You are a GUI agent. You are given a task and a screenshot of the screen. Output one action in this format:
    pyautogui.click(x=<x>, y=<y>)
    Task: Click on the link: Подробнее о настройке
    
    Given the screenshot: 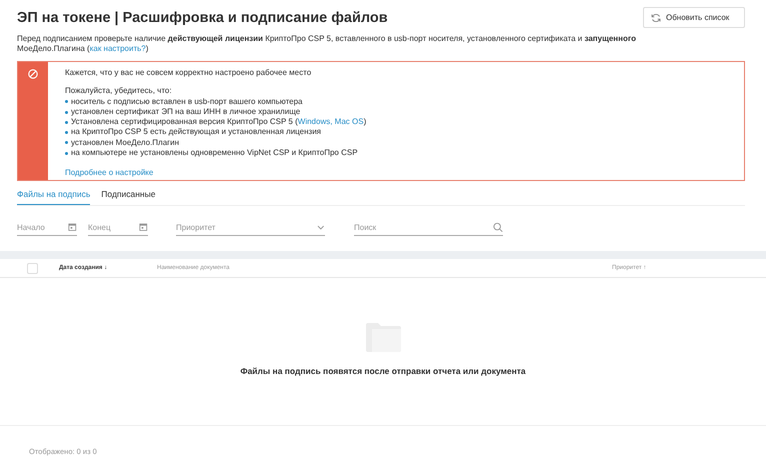 What is the action you would take?
    pyautogui.click(x=109, y=173)
    